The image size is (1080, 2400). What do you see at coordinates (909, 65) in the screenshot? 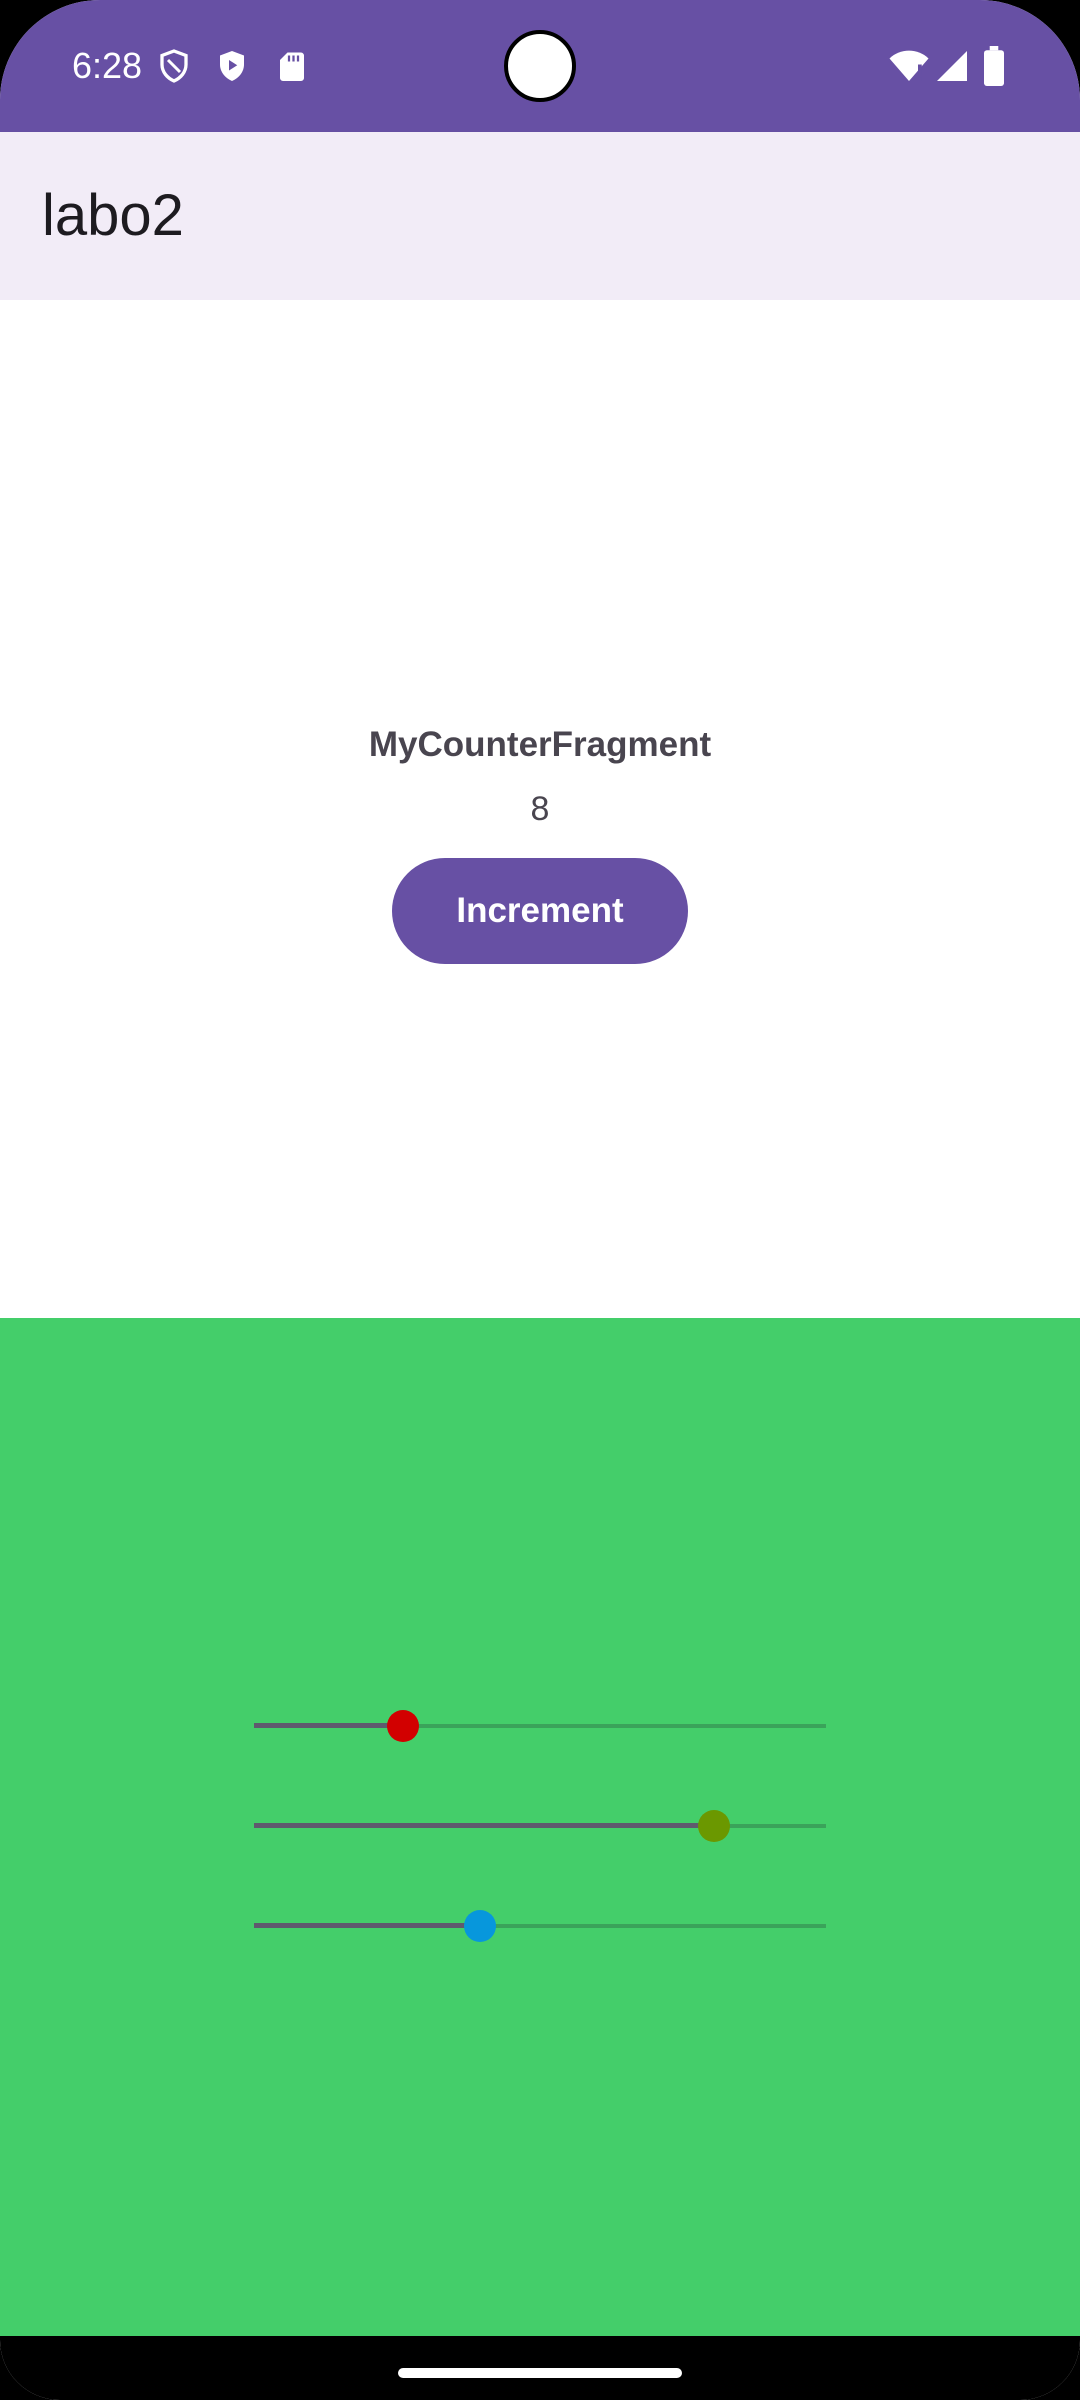
I see `wifi-icon` at bounding box center [909, 65].